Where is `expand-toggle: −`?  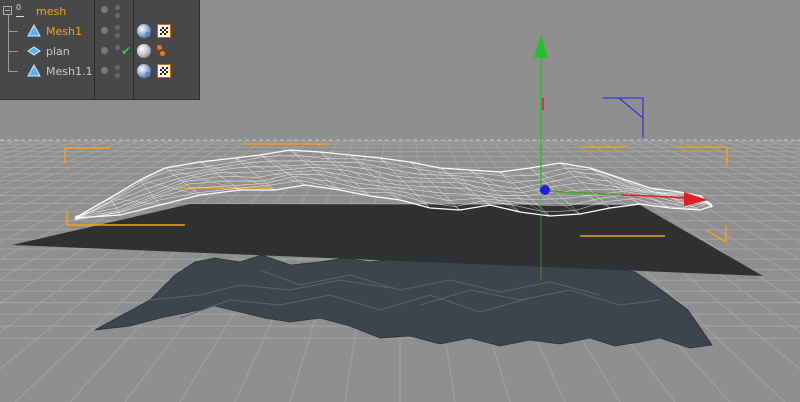
expand-toggle: − is located at coordinates (7, 10).